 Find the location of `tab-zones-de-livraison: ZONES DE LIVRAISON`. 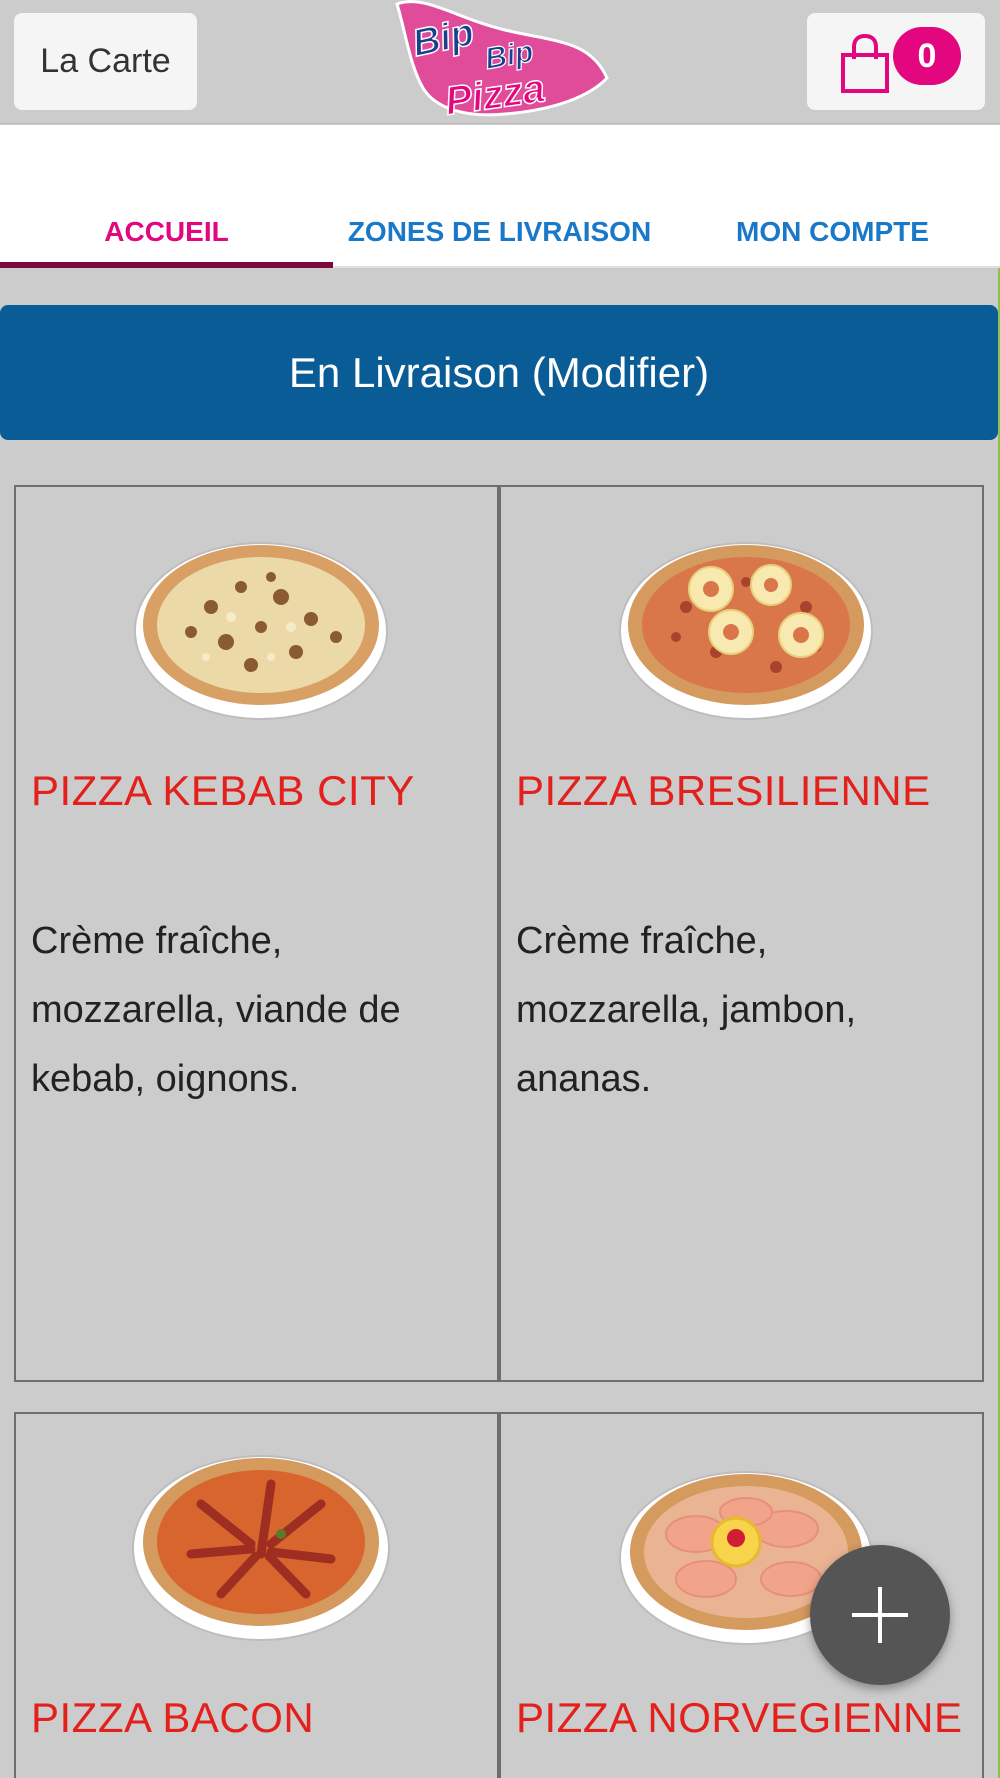

tab-zones-de-livraison: ZONES DE LIVRAISON is located at coordinates (499, 233).